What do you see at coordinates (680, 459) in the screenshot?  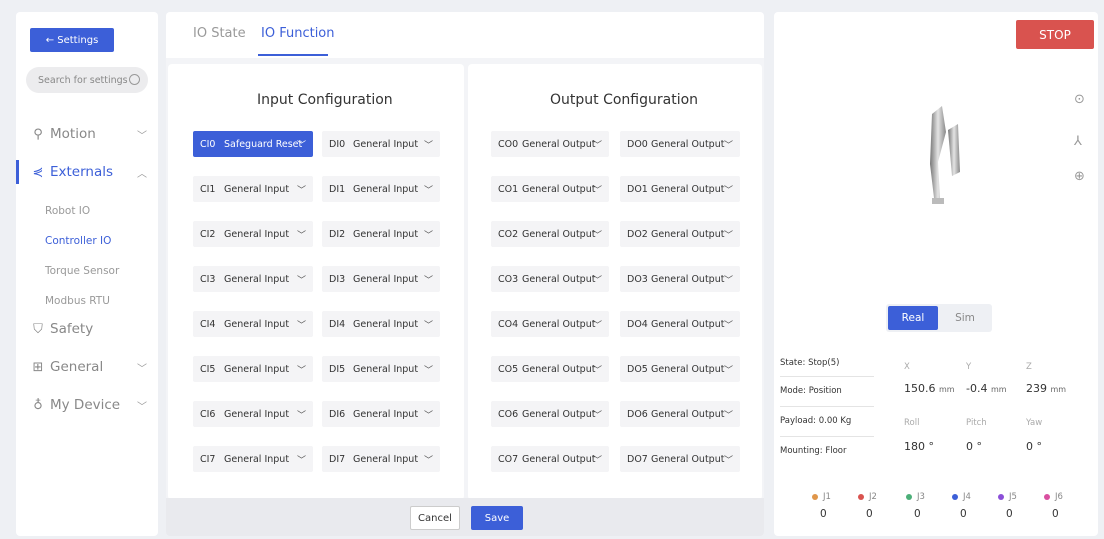 I see `do7-dropdown: DO7 General Output ﹀` at bounding box center [680, 459].